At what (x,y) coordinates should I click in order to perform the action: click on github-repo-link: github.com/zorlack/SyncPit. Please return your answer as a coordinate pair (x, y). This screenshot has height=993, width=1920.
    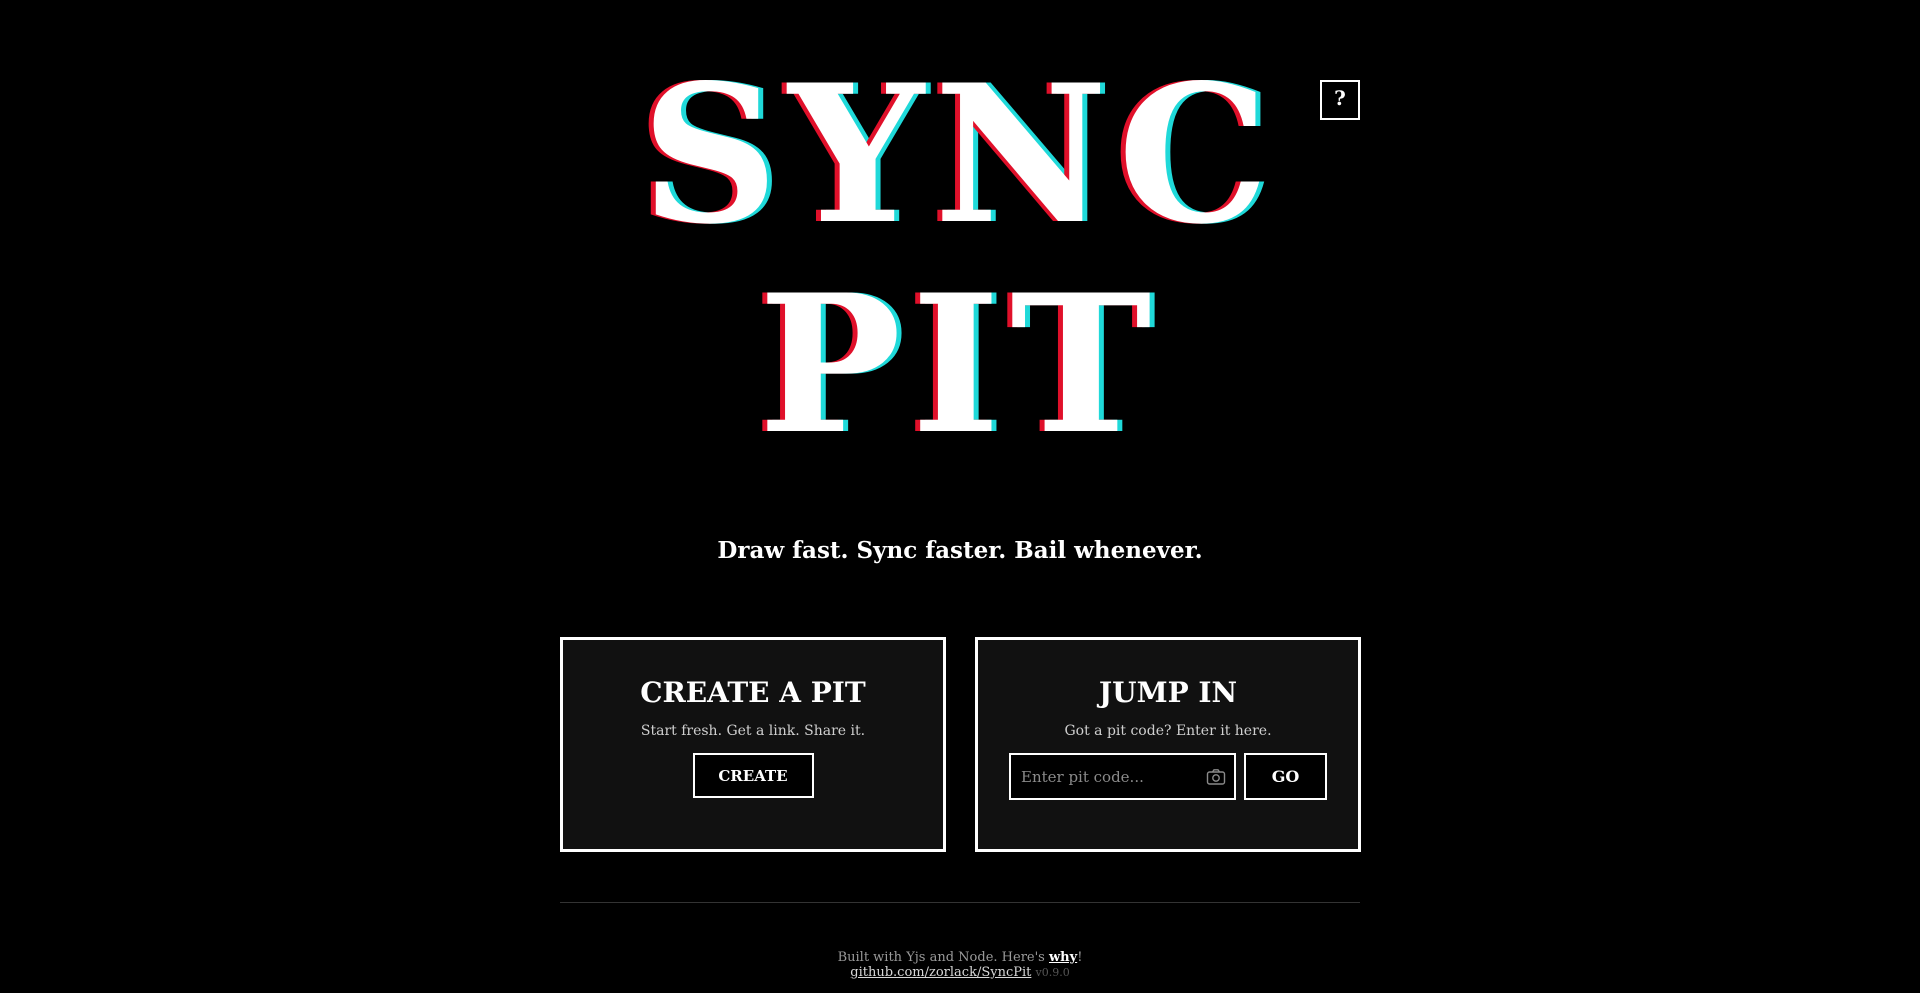
    Looking at the image, I should click on (940, 972).